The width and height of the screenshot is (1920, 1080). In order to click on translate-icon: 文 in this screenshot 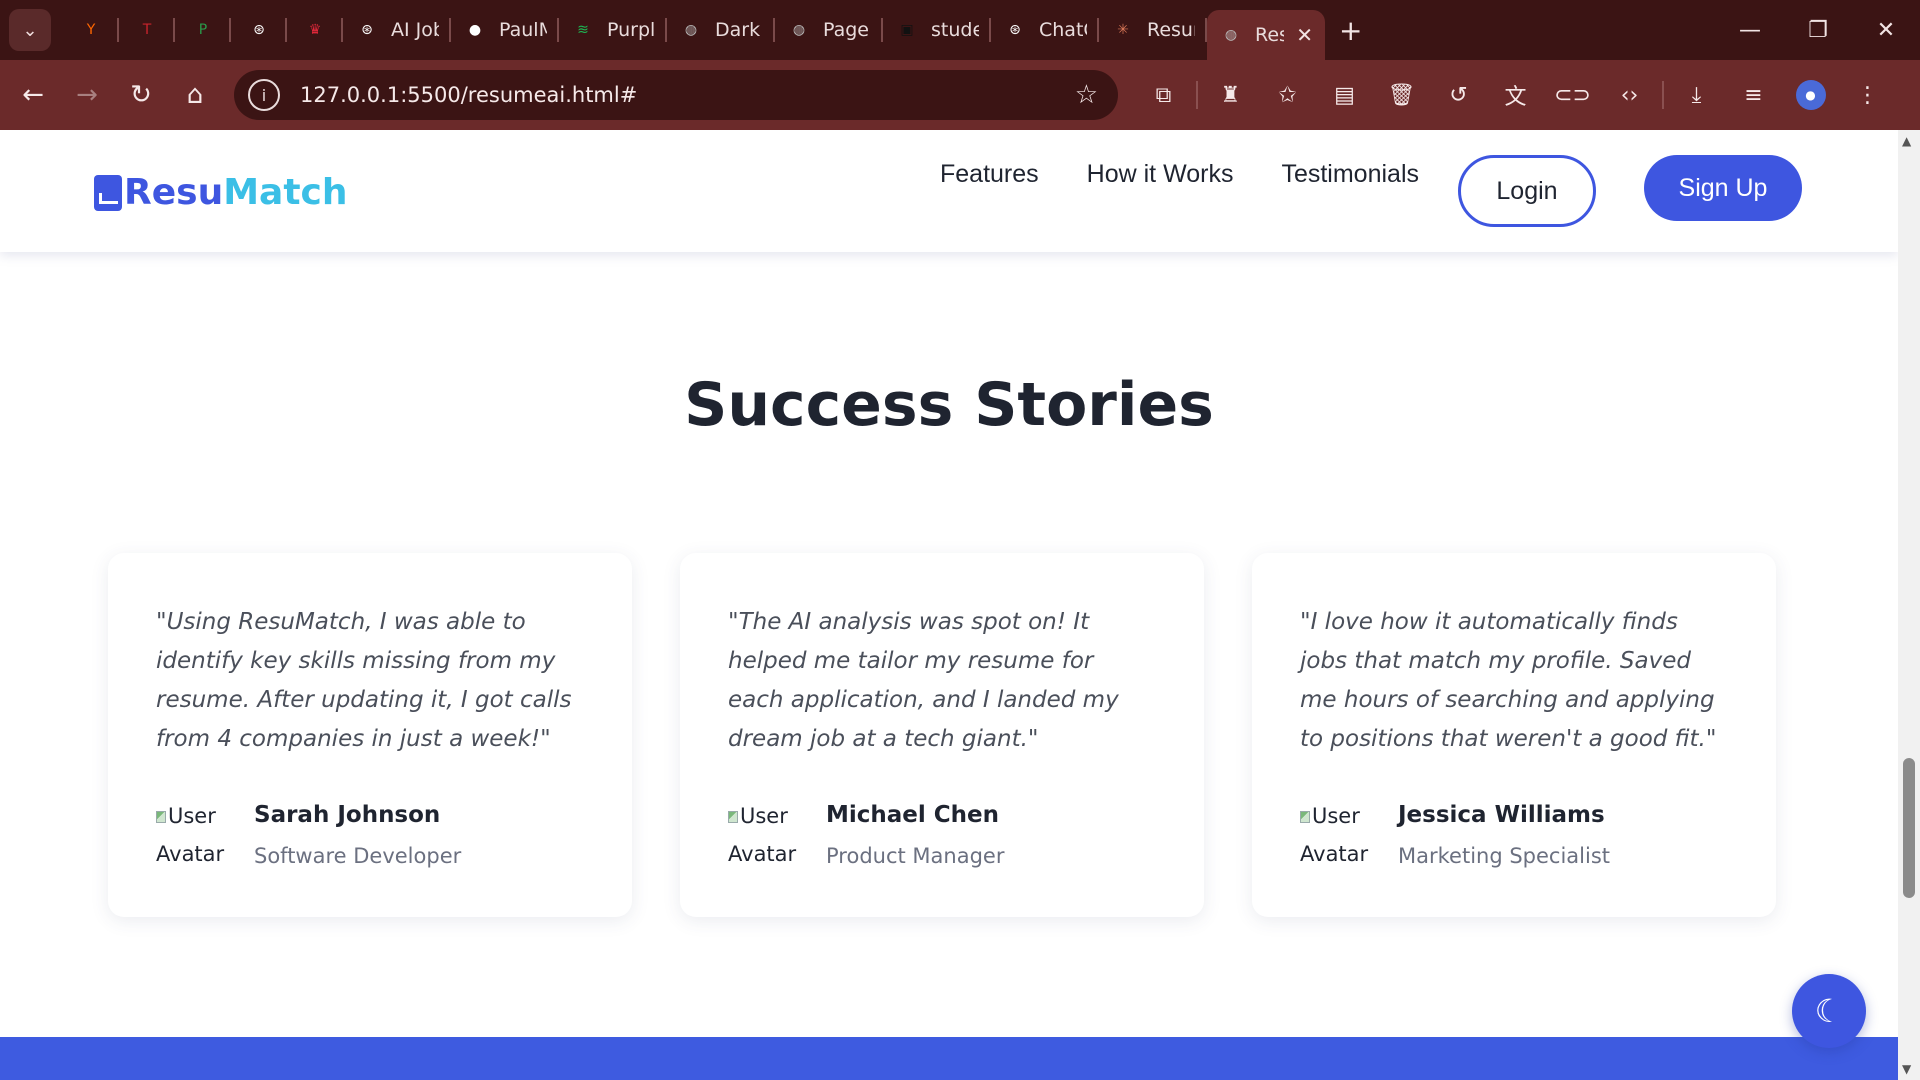, I will do `click(1515, 95)`.